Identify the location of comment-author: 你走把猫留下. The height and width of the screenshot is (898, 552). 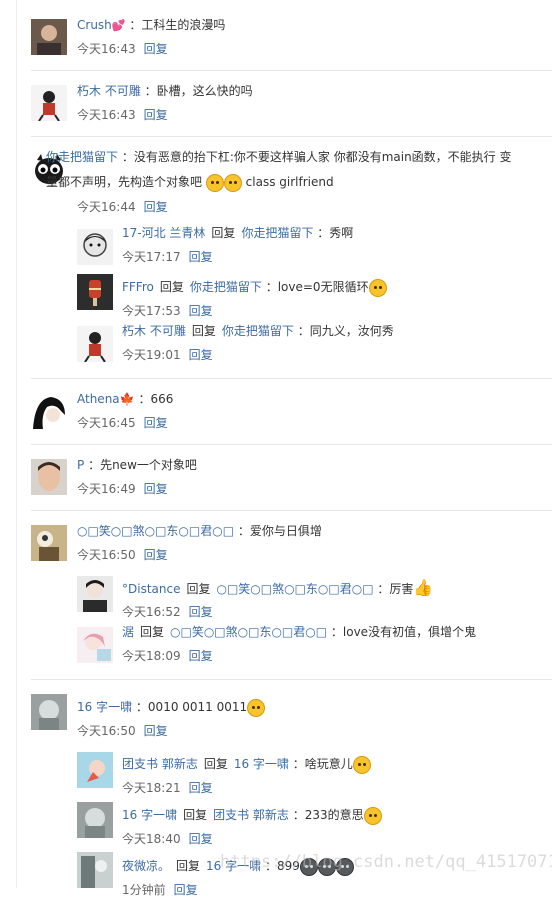
(82, 157).